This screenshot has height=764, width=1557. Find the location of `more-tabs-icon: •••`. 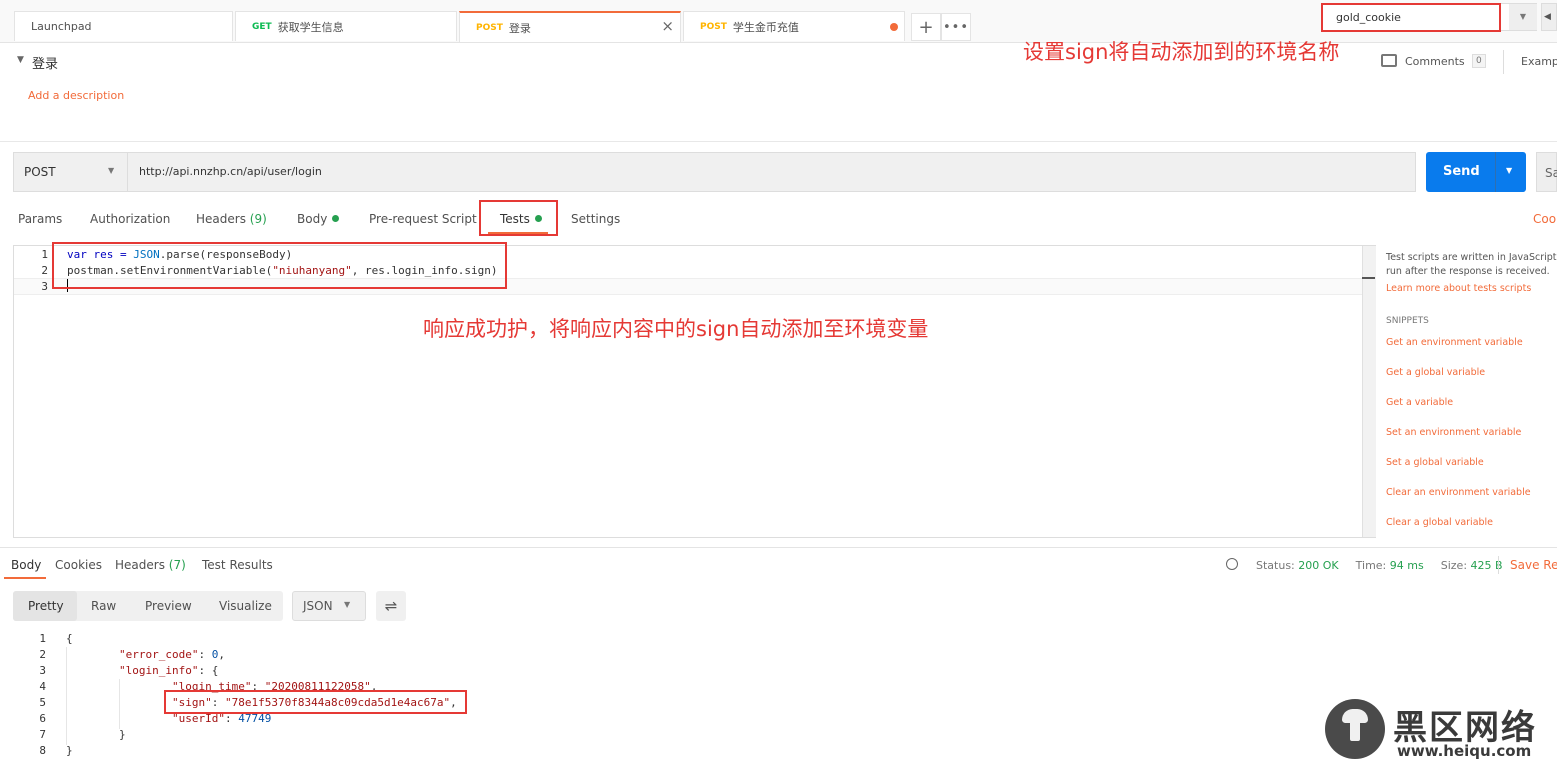

more-tabs-icon: ••• is located at coordinates (956, 27).